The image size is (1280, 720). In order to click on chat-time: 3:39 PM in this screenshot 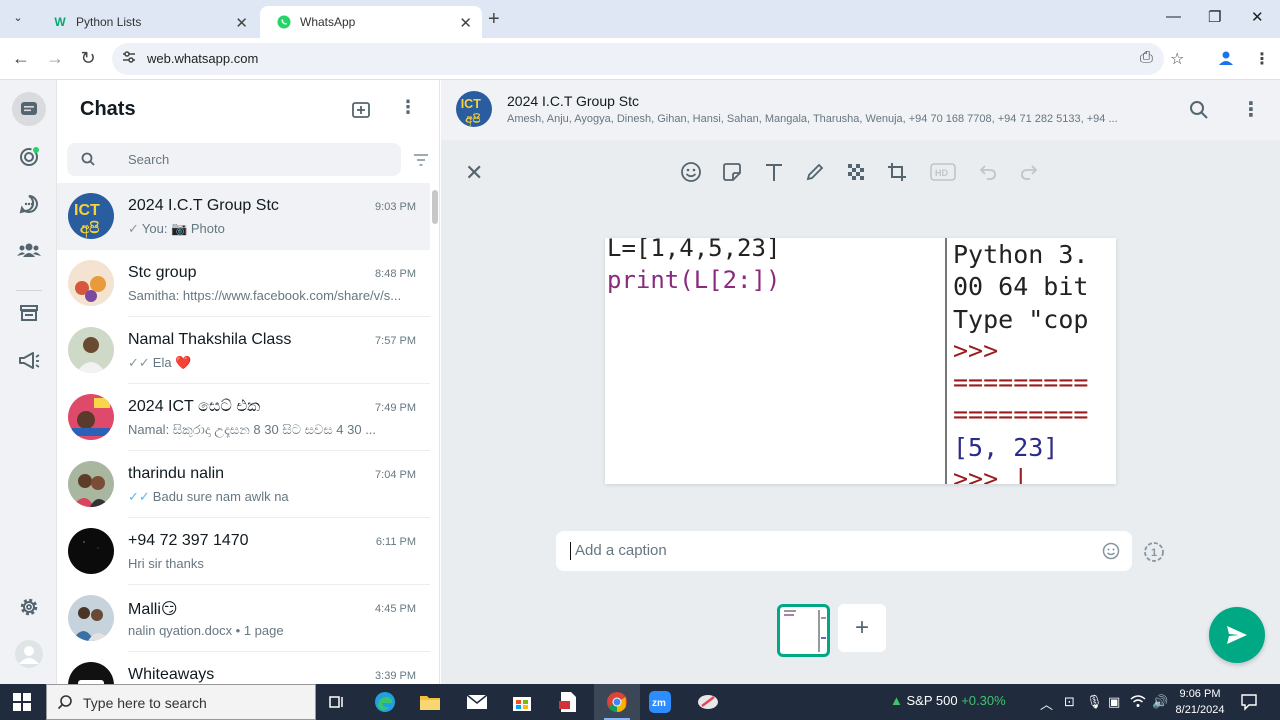, I will do `click(395, 676)`.